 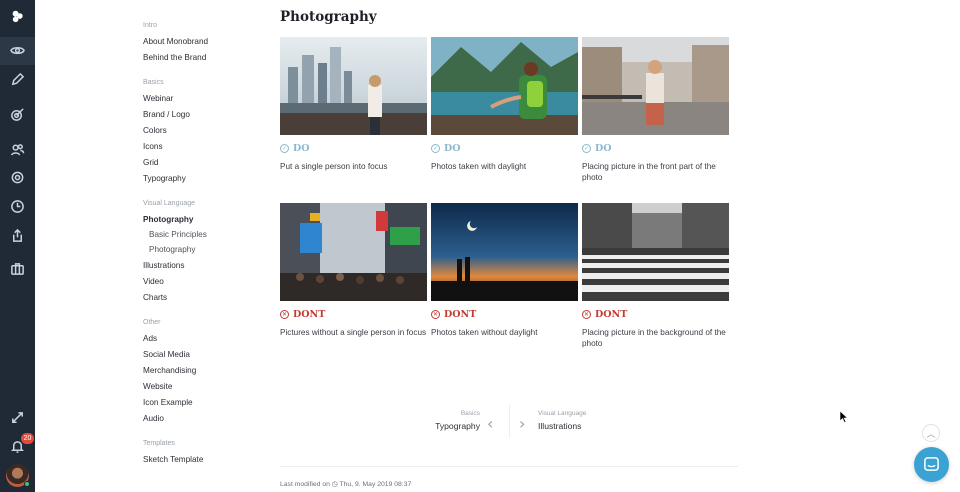 What do you see at coordinates (509, 421) in the screenshot?
I see `pager-divider` at bounding box center [509, 421].